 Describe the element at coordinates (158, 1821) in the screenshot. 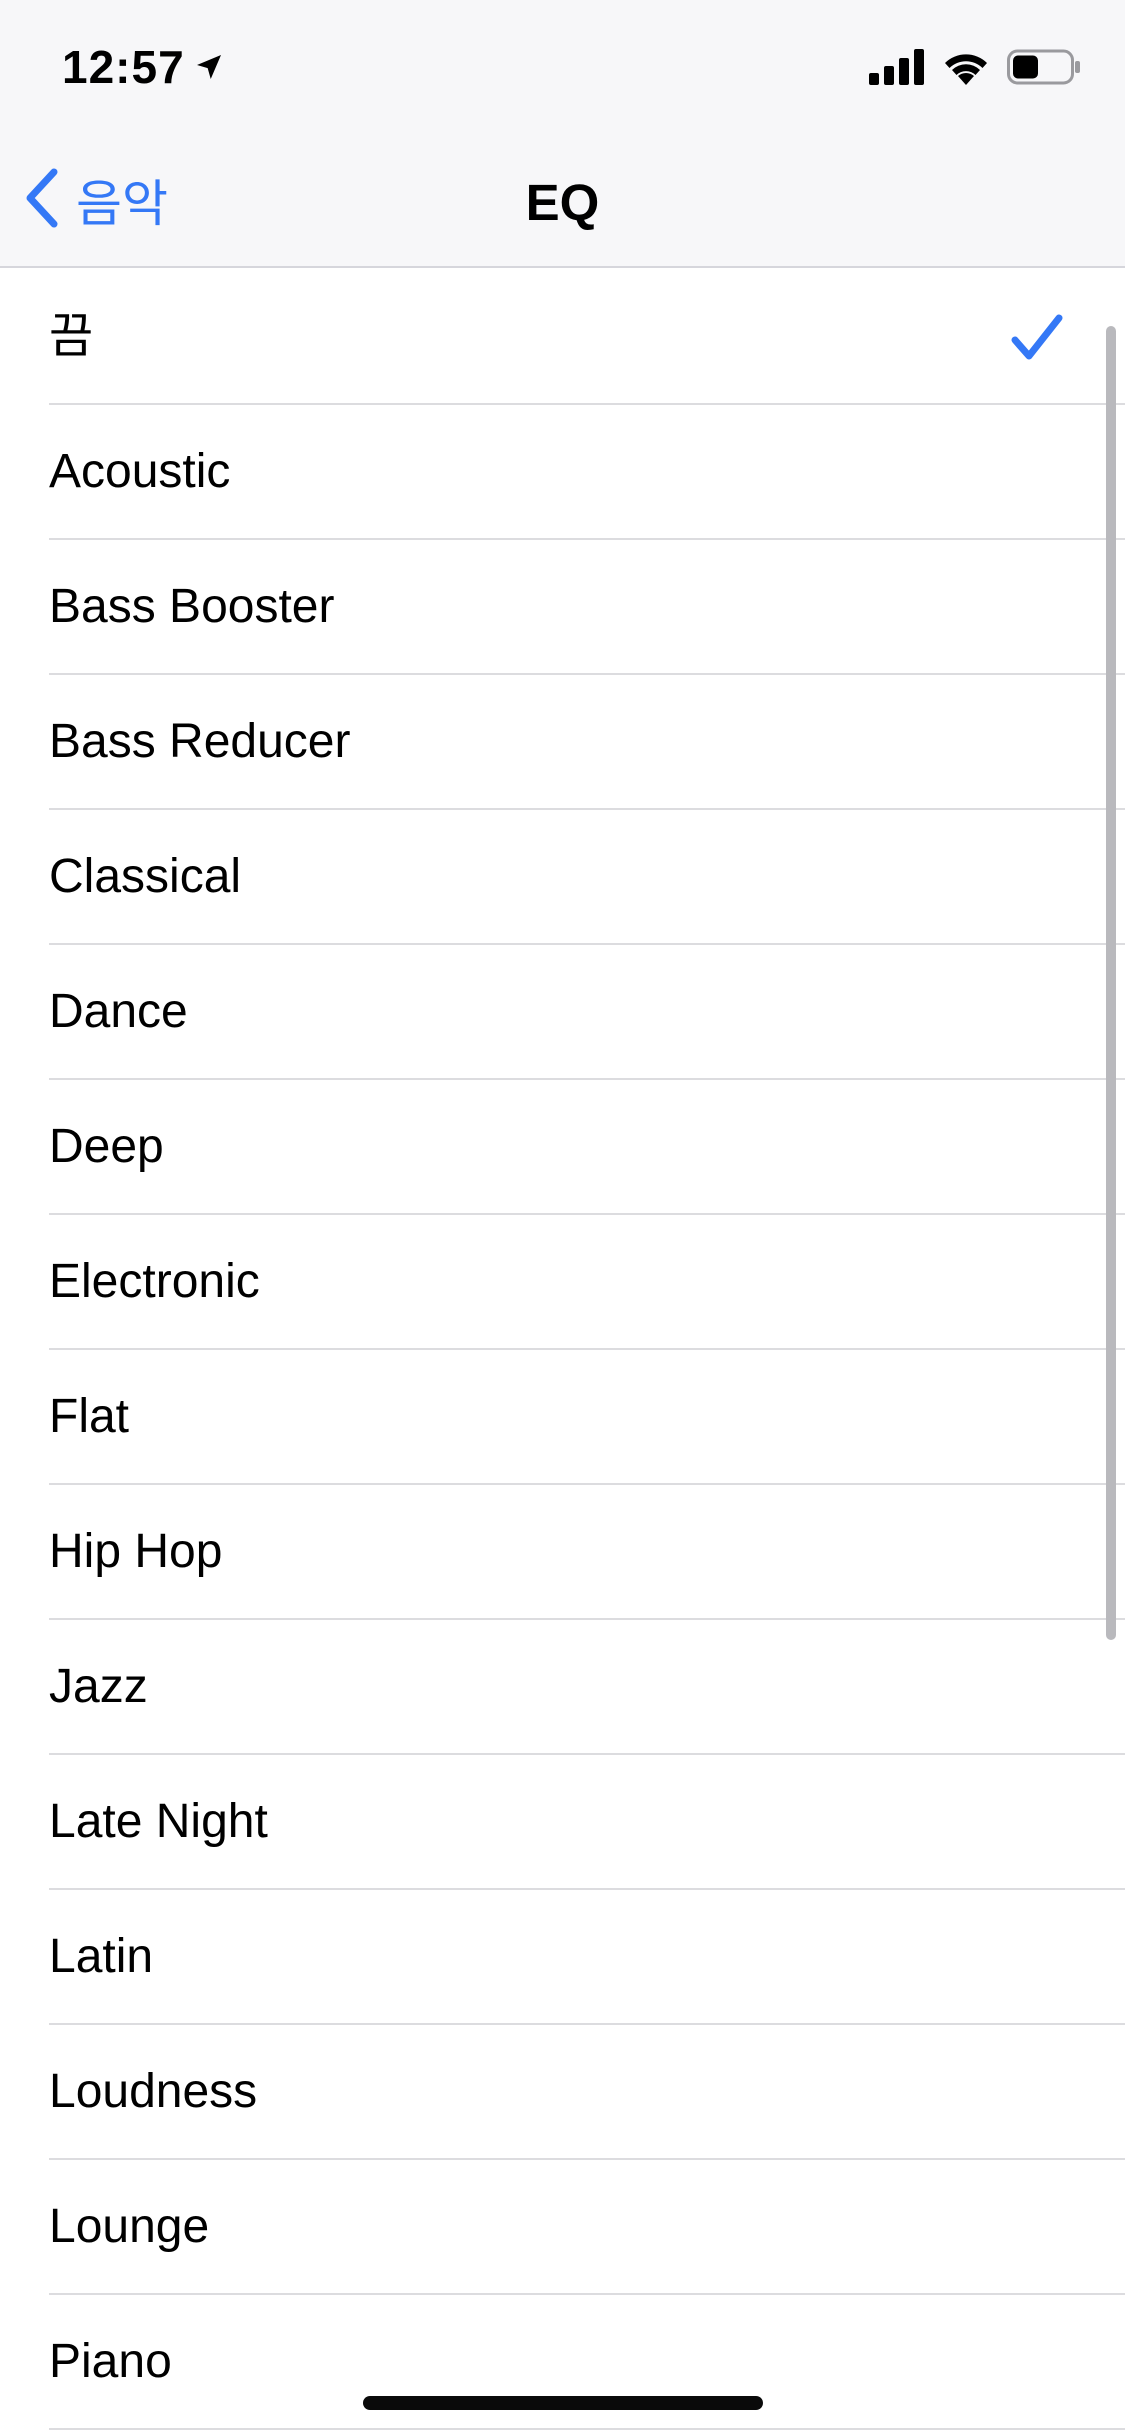

I see `eq-preset-label: Late Night` at that location.